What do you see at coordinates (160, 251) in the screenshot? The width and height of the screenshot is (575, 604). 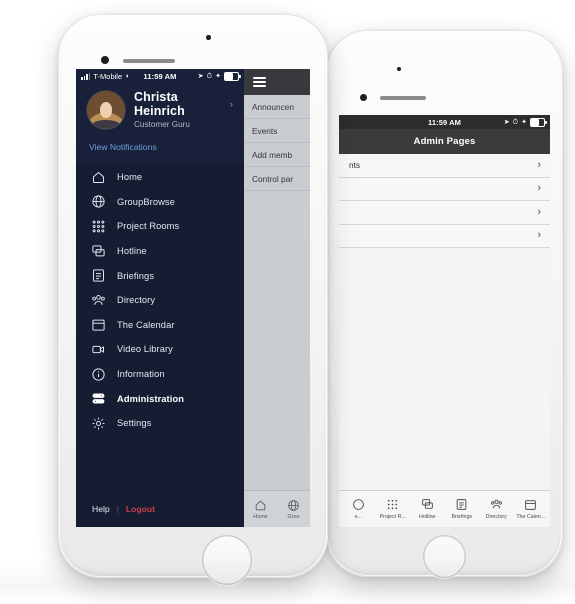 I see `sidebar-item-hotline: Hotline` at bounding box center [160, 251].